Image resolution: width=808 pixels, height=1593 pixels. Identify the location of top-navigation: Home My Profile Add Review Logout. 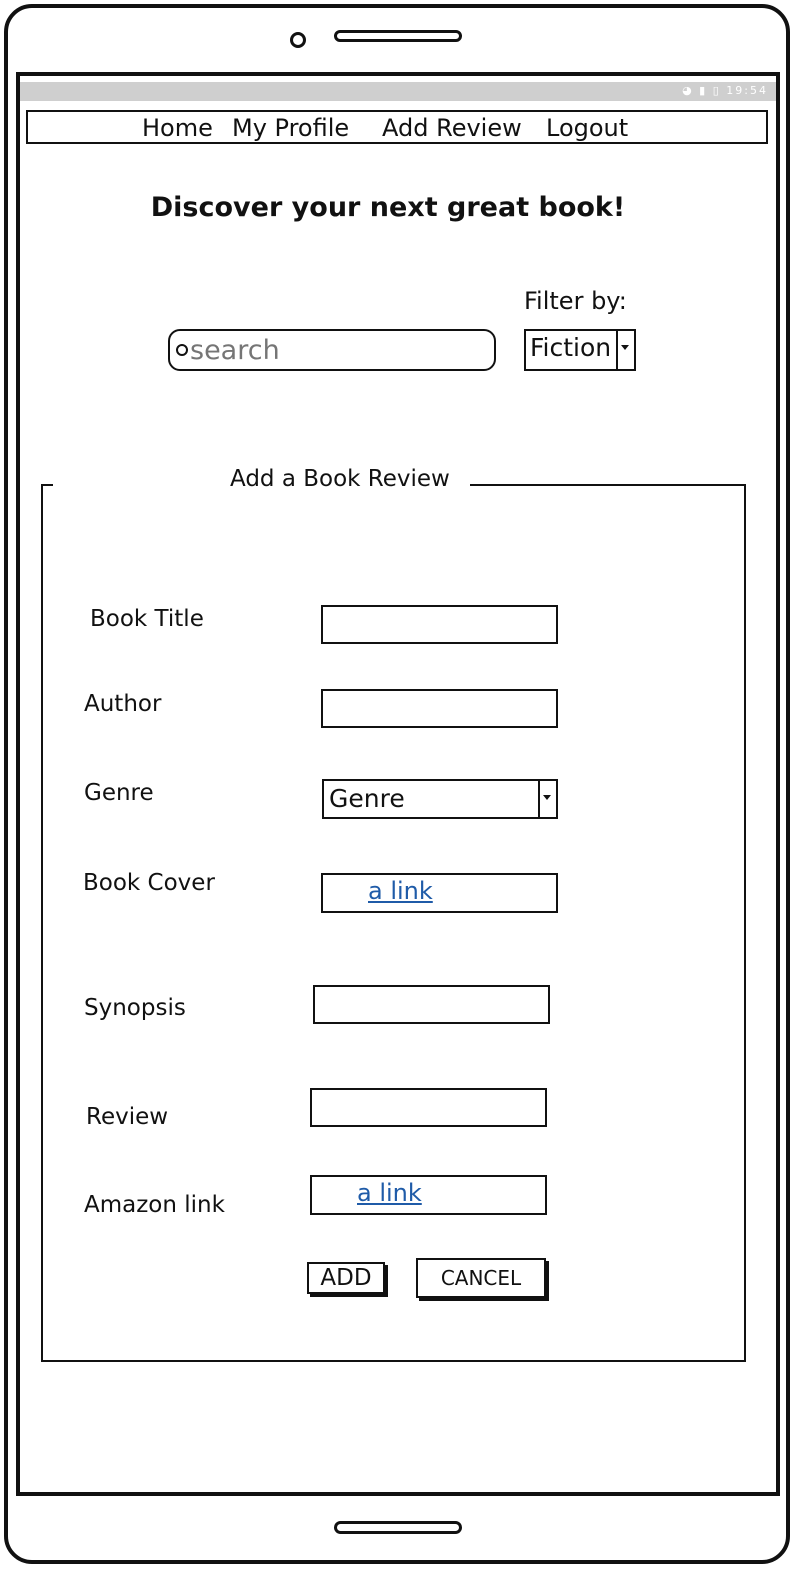
(397, 127).